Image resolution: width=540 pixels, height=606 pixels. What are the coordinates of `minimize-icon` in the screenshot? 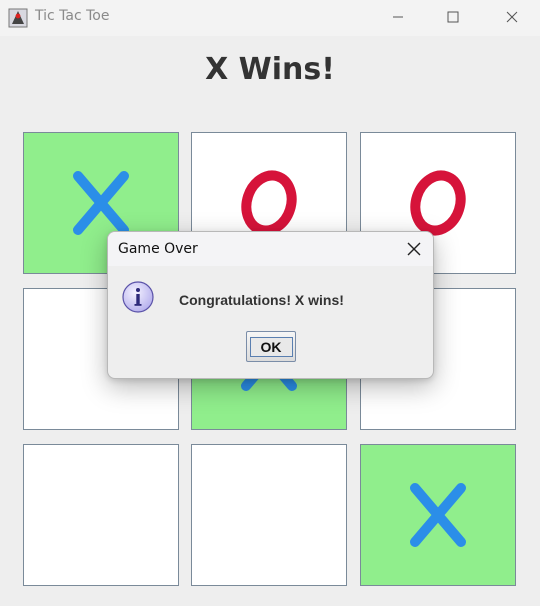 It's located at (398, 17).